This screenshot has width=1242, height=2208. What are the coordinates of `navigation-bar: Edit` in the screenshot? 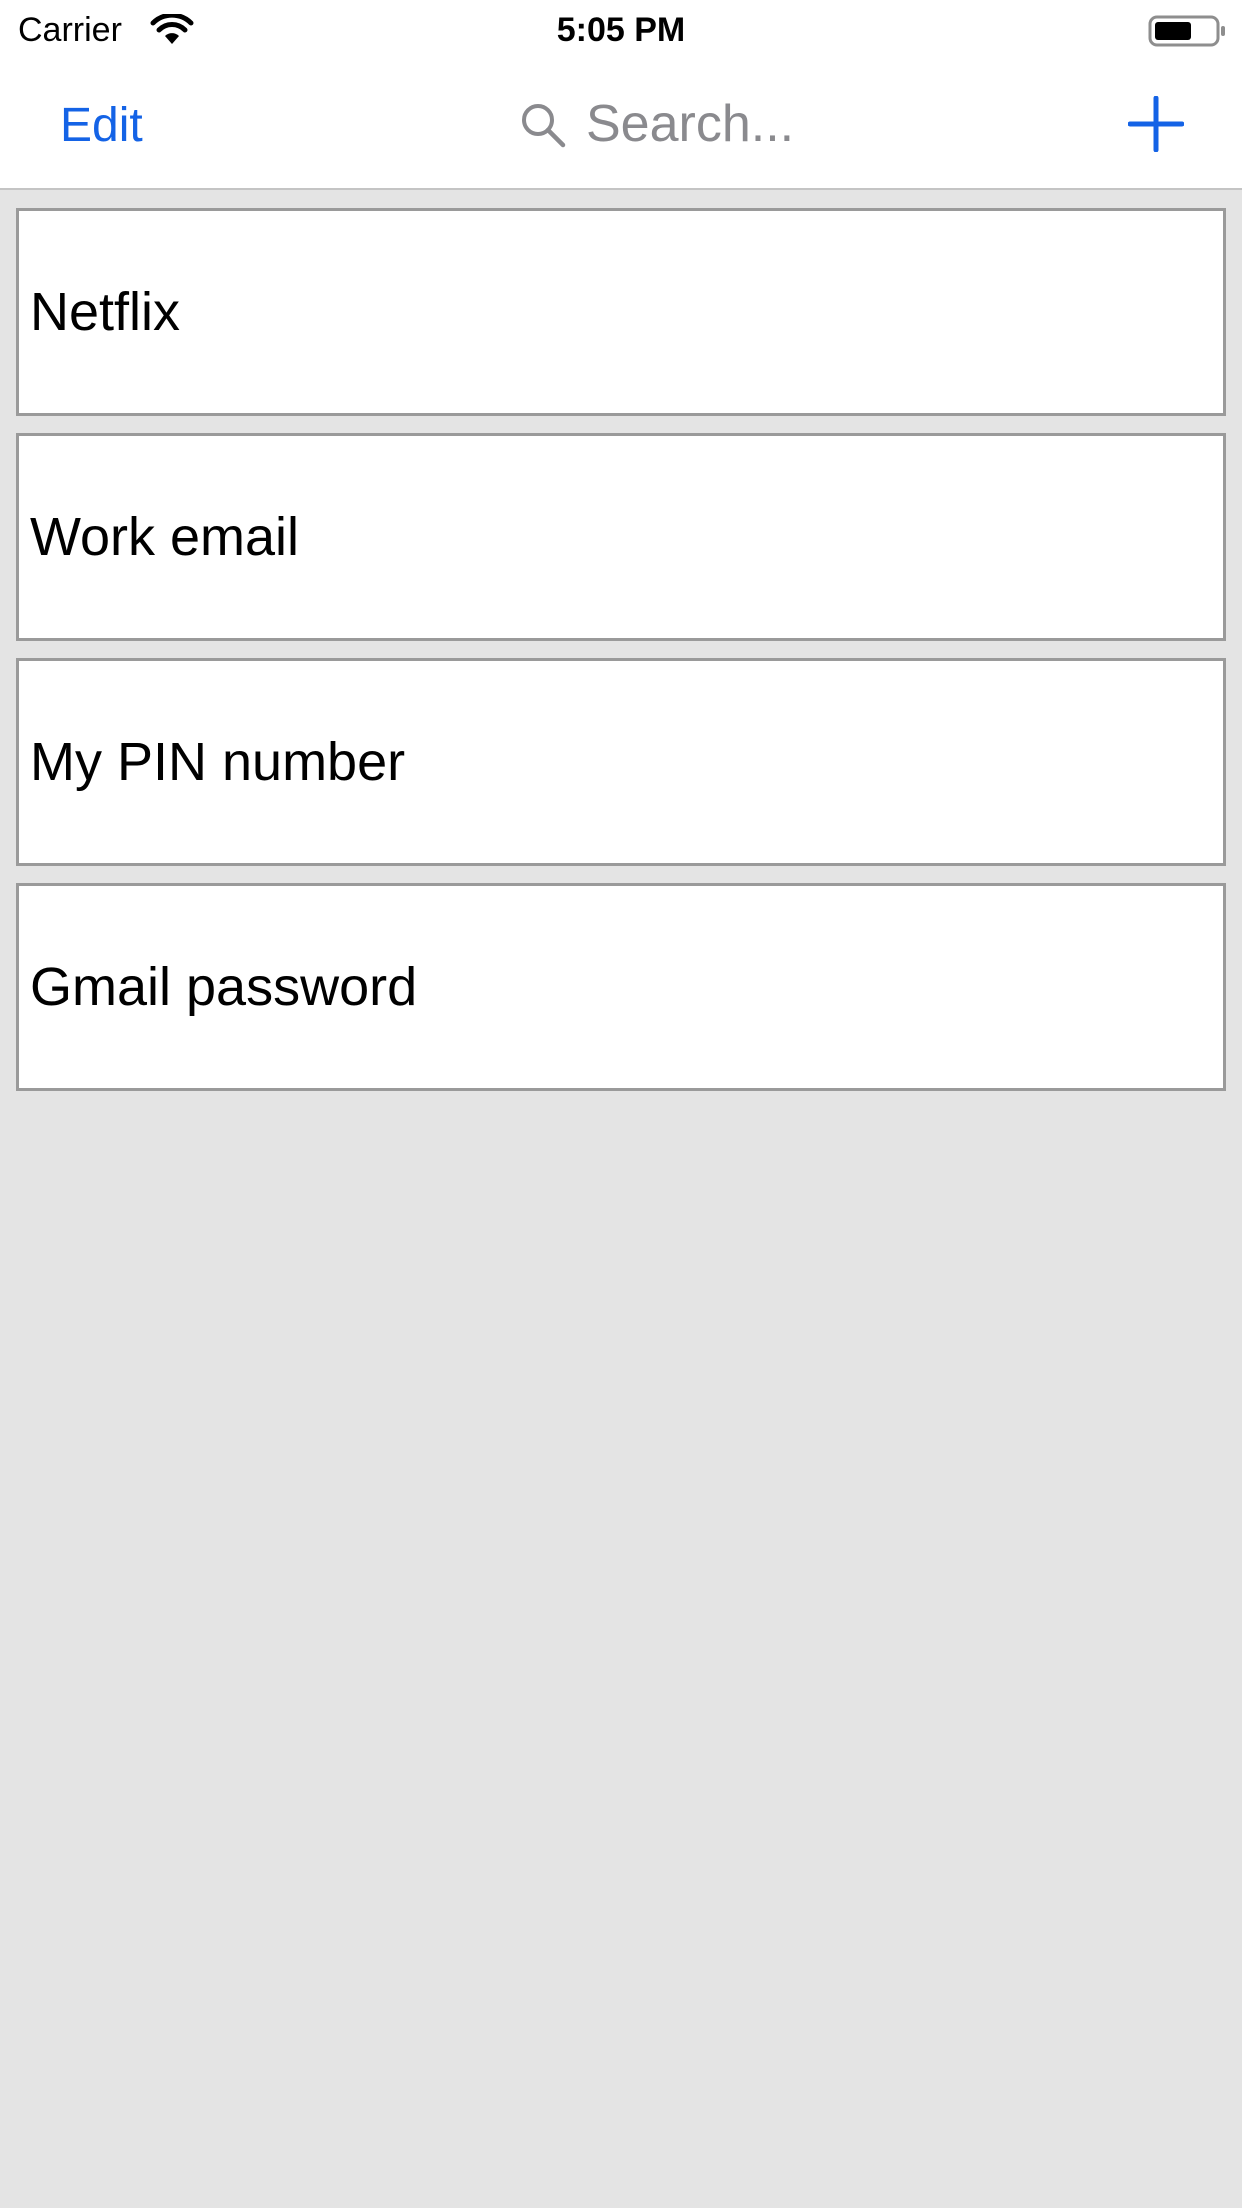 It's located at (621, 125).